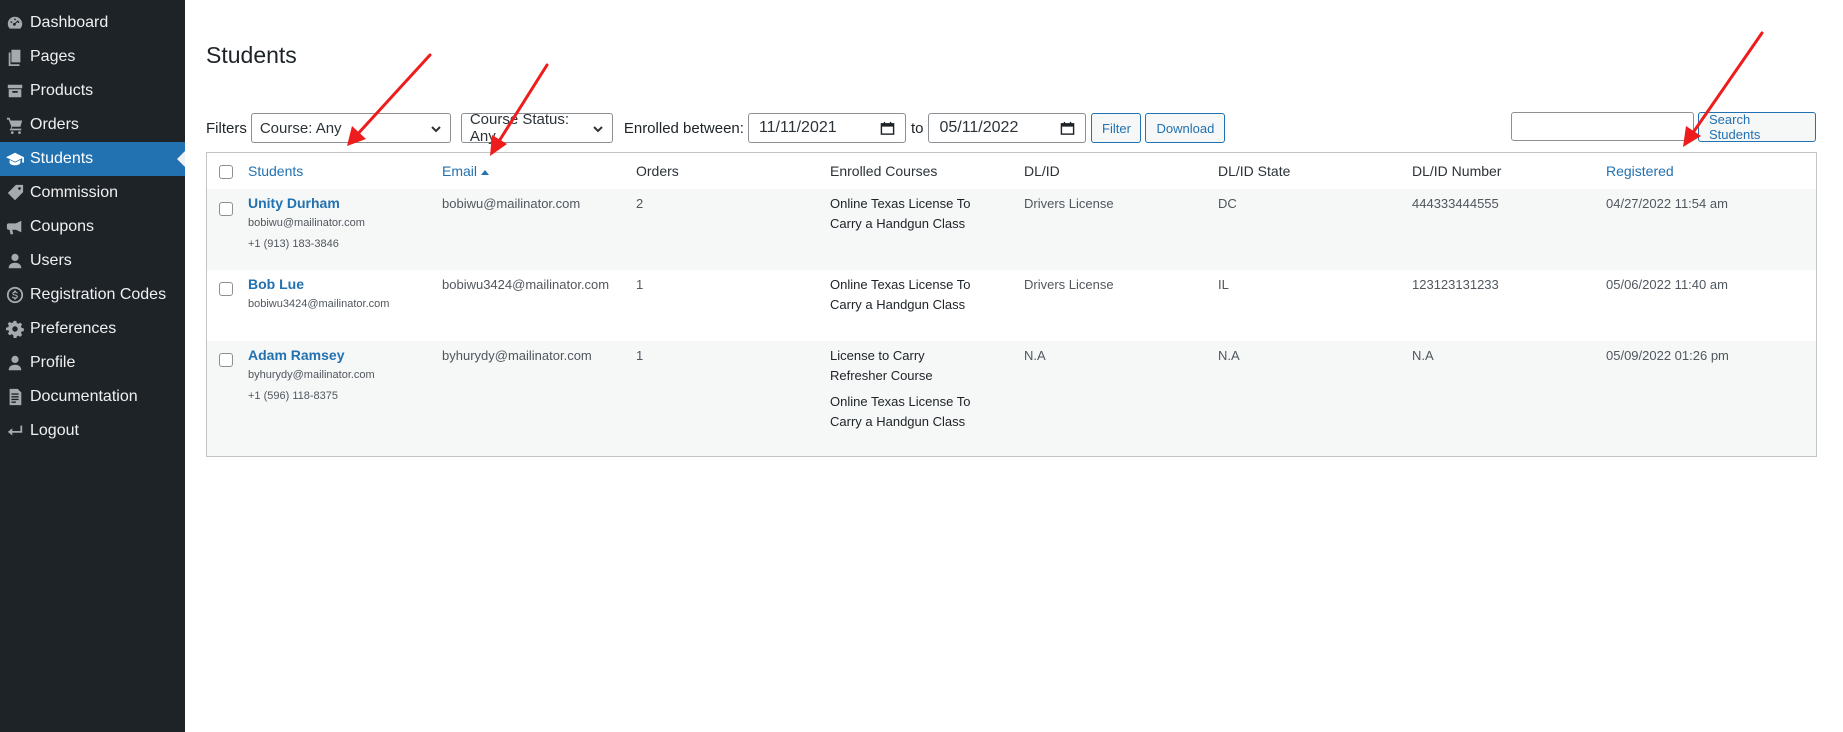 This screenshot has height=732, width=1843. Describe the element at coordinates (1227, 203) in the screenshot. I see `dl-id-state-cell: DC` at that location.